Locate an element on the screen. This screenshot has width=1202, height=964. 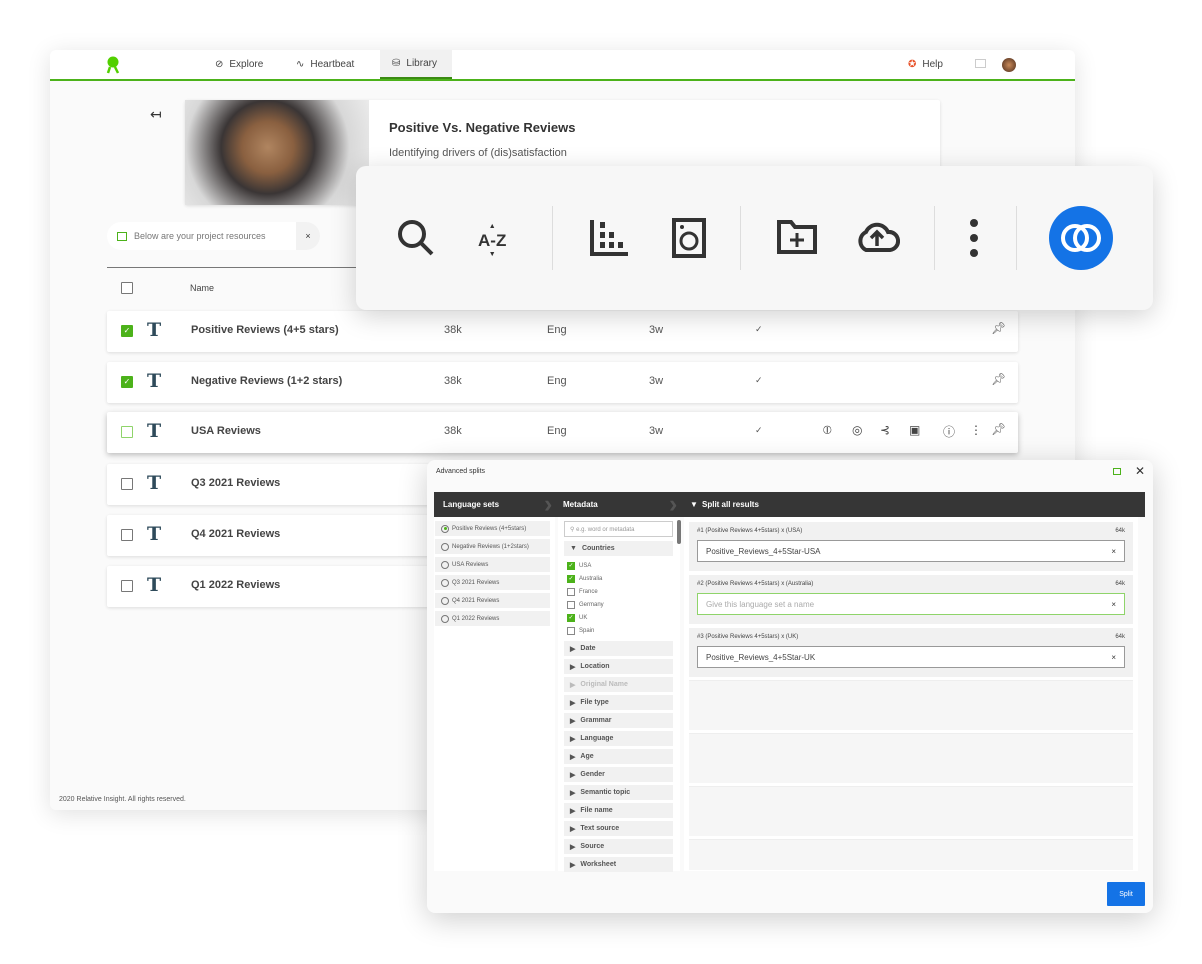
nav-heartbeat: ∿ Heartbeat is located at coordinates (325, 64).